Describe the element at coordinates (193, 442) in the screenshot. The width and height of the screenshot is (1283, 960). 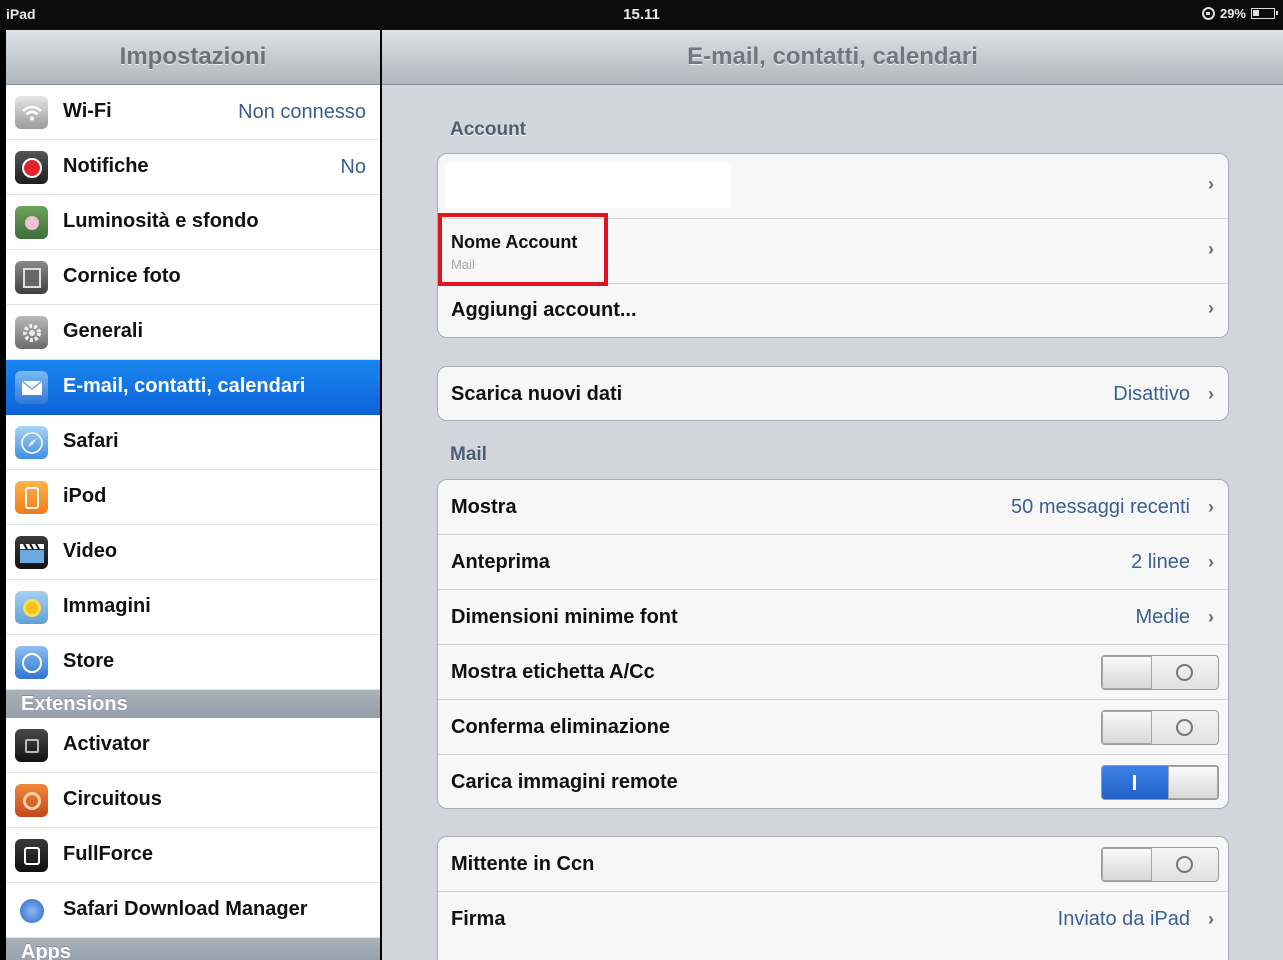
I see `sidebar-item-safari: Safari` at that location.